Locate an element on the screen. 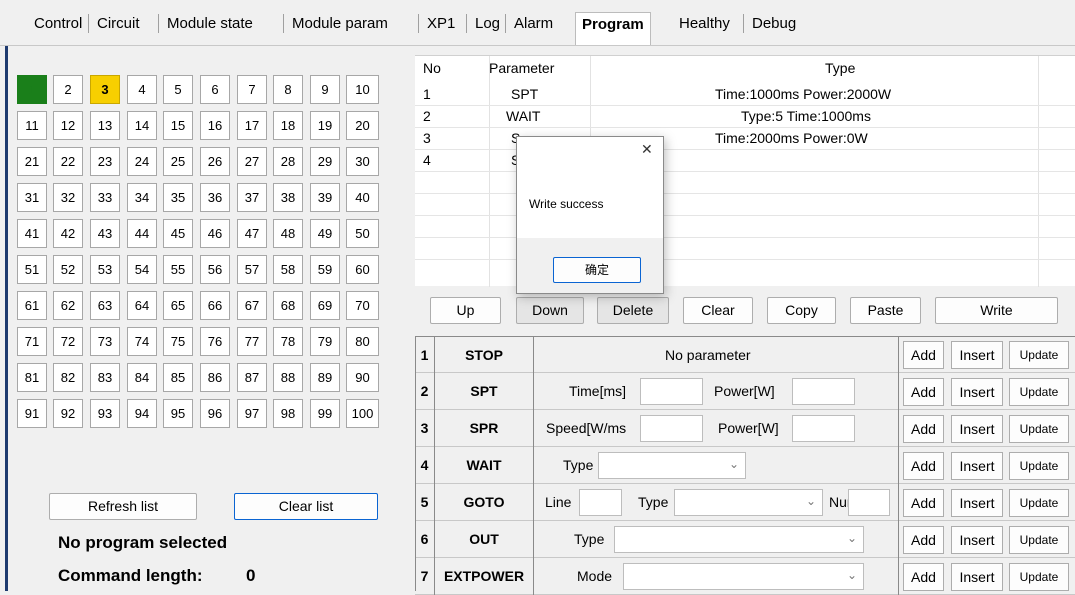  module-cell: 59 is located at coordinates (325, 269).